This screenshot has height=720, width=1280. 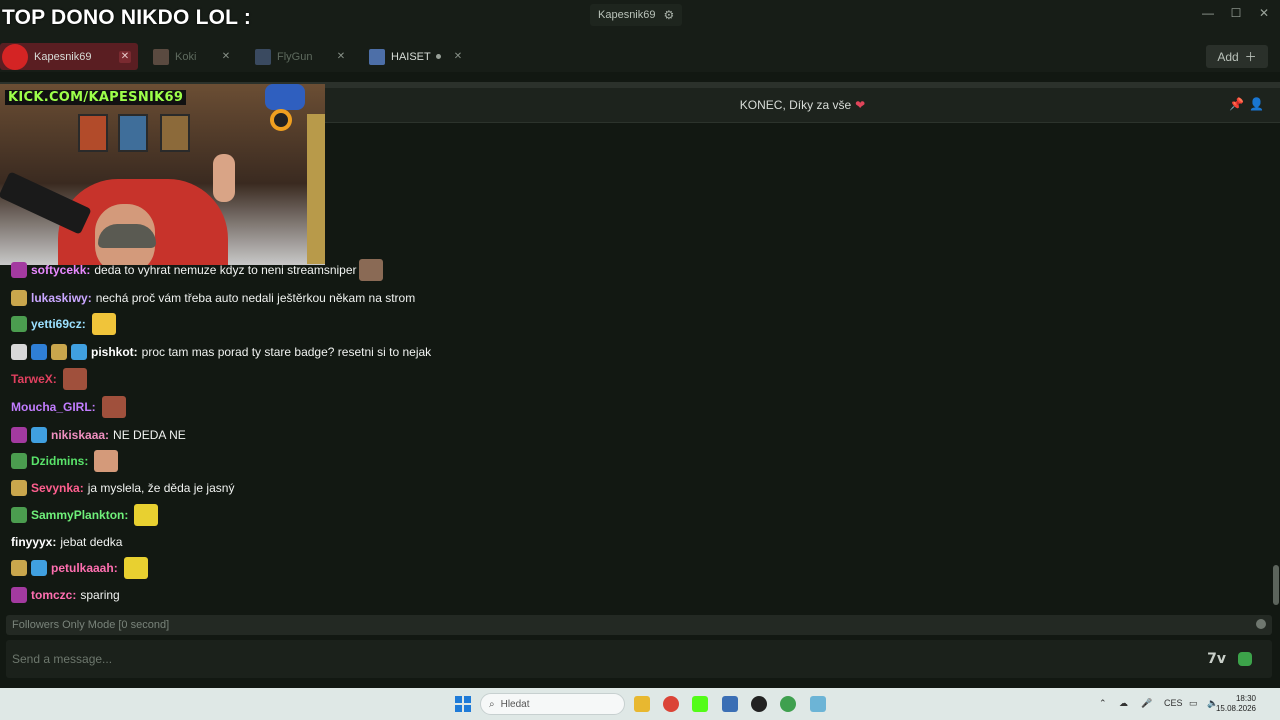 I want to click on kick-app-icon, so click(x=700, y=704).